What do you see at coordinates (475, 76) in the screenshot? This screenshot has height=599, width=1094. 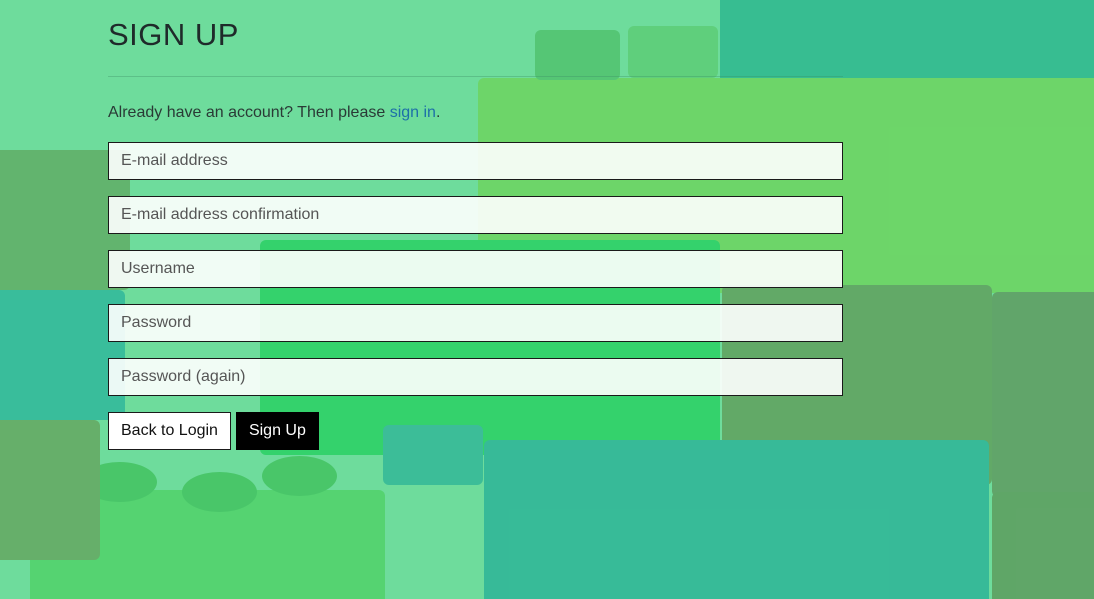 I see `title-divider` at bounding box center [475, 76].